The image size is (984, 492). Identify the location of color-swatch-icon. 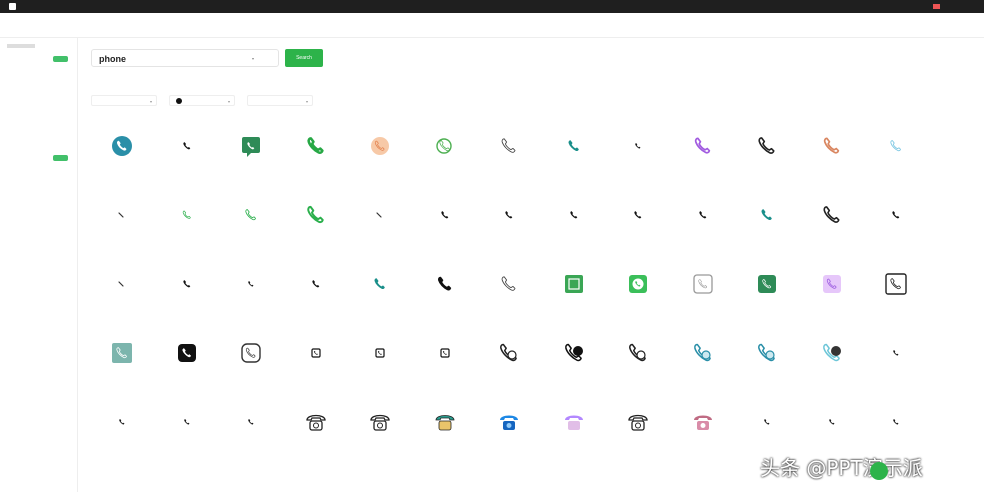
(179, 100).